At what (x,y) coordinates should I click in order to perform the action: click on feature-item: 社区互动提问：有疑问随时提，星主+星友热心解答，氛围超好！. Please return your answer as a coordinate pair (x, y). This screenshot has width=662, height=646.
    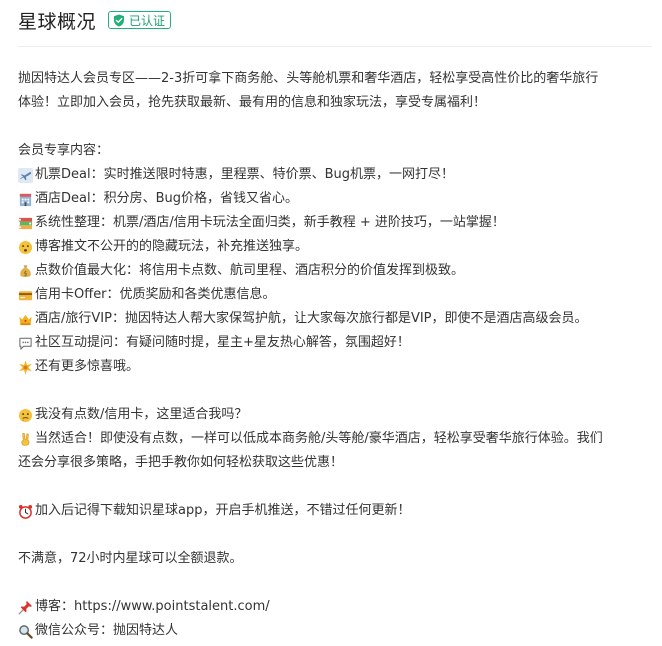
    Looking at the image, I should click on (334, 343).